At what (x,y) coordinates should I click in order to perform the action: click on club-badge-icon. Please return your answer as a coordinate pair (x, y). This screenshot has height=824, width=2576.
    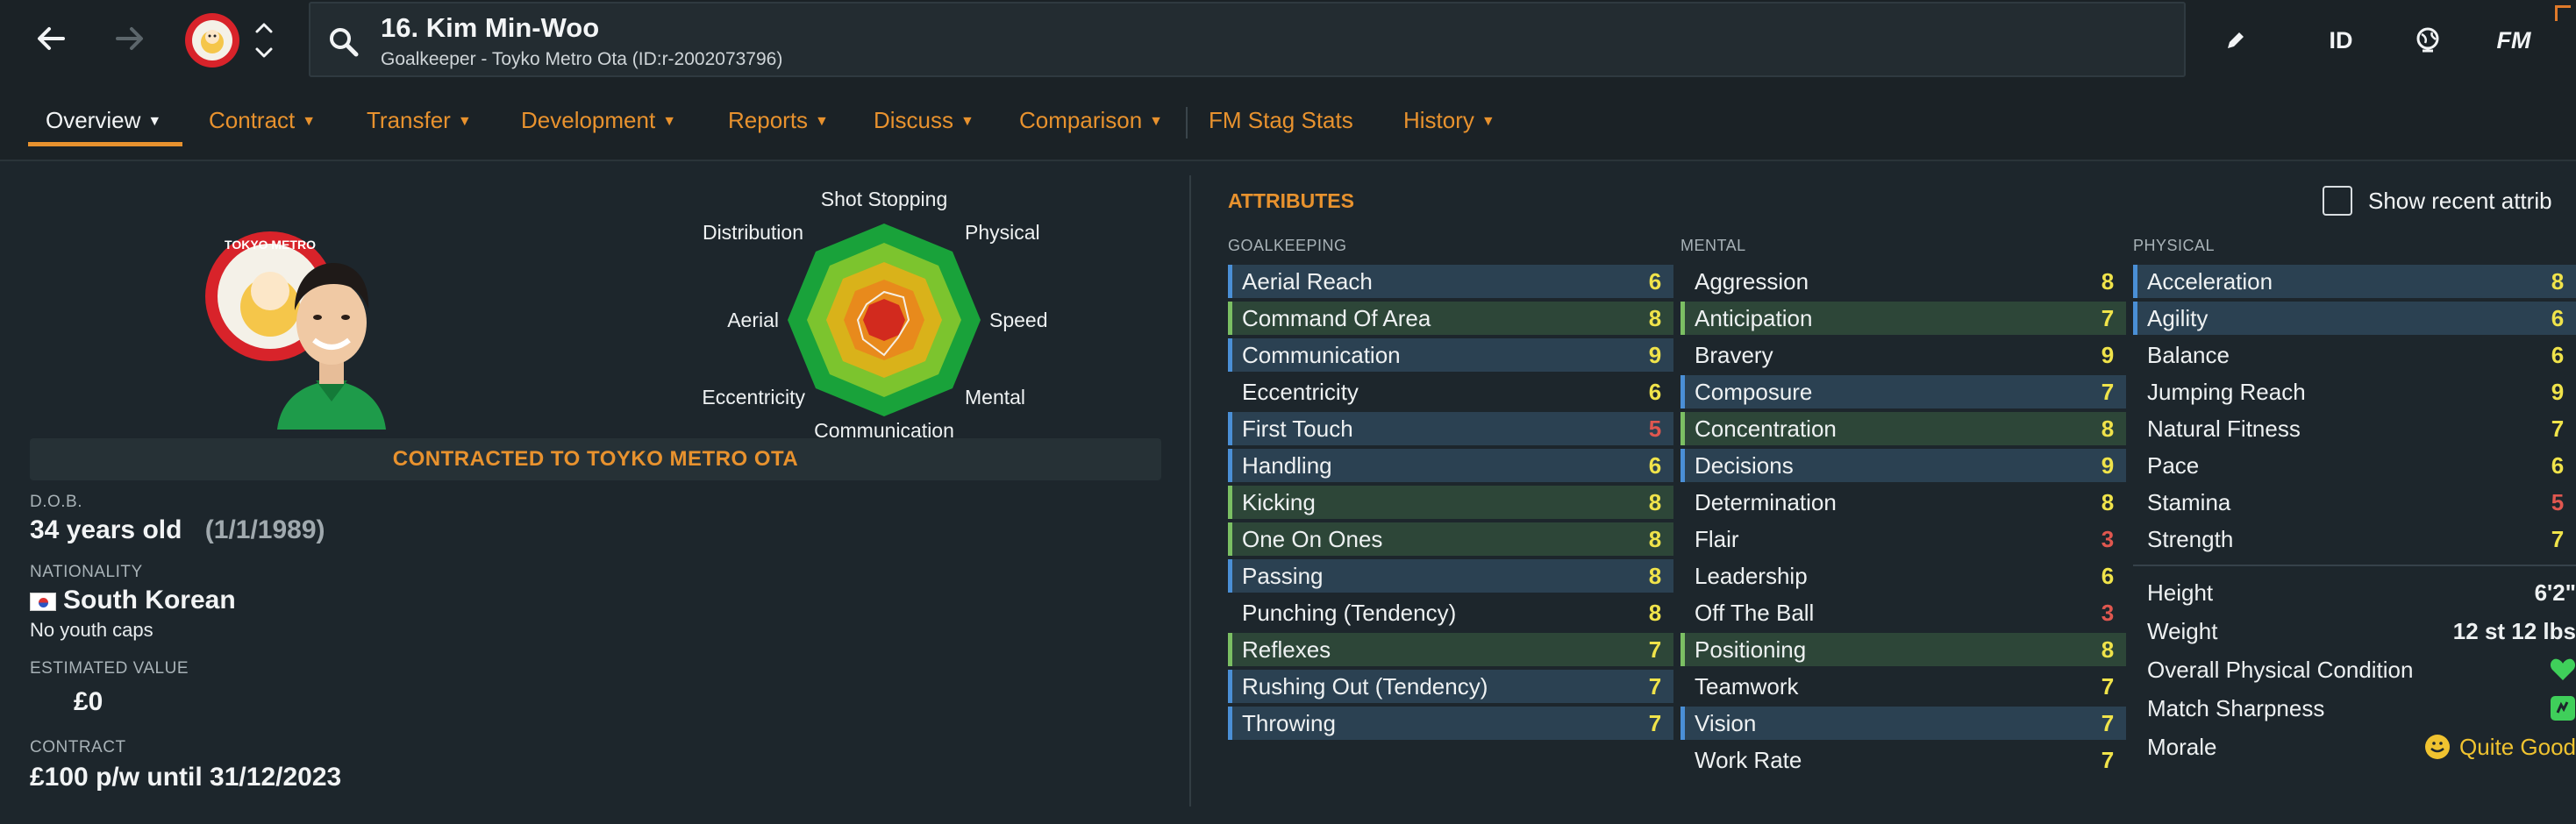
    Looking at the image, I should click on (212, 40).